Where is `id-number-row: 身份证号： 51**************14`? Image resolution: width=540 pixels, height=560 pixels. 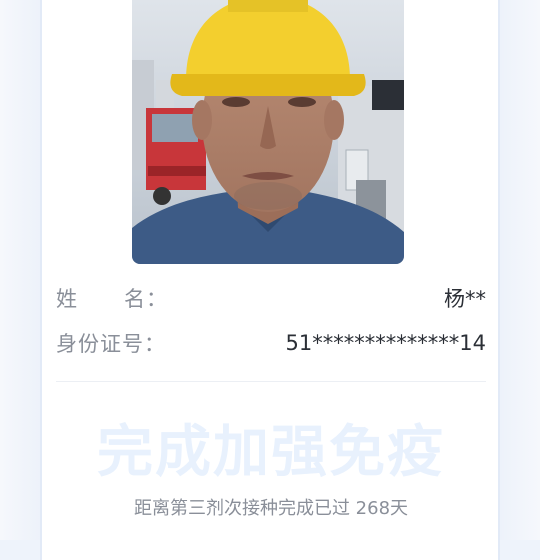
id-number-row: 身份证号： 51**************14 is located at coordinates (271, 343).